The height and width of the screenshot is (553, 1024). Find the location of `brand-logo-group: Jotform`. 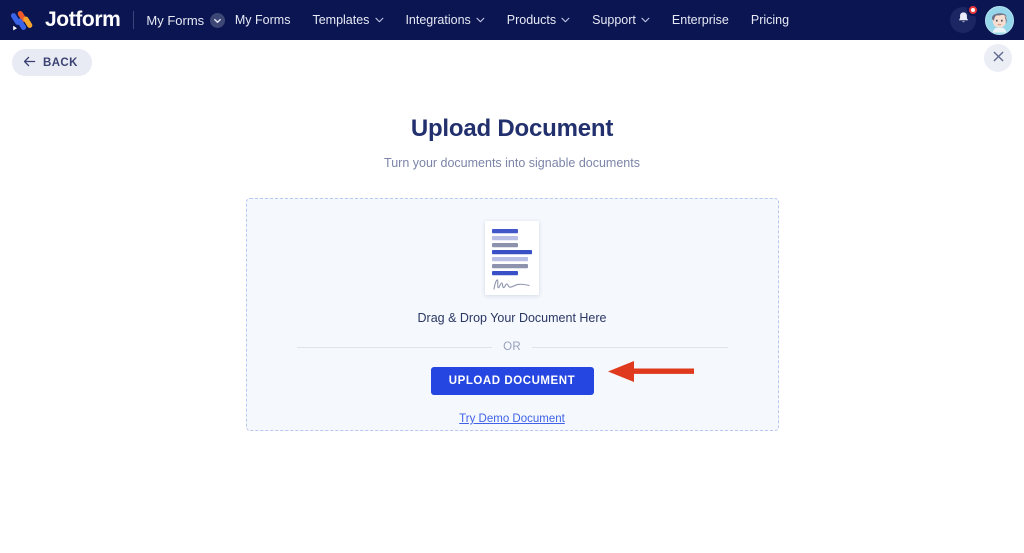

brand-logo-group: Jotform is located at coordinates (65, 20).